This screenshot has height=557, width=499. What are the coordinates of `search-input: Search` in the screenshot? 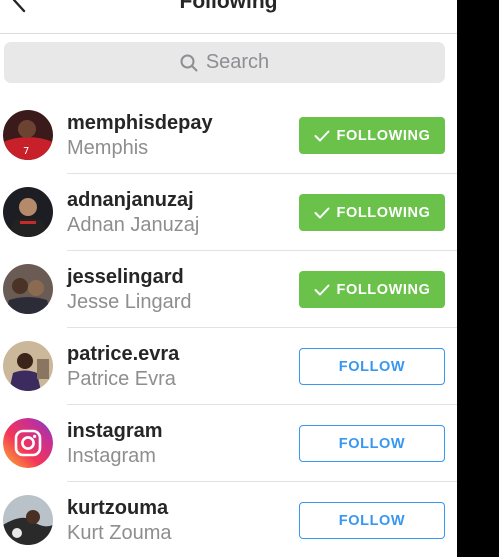 It's located at (224, 62).